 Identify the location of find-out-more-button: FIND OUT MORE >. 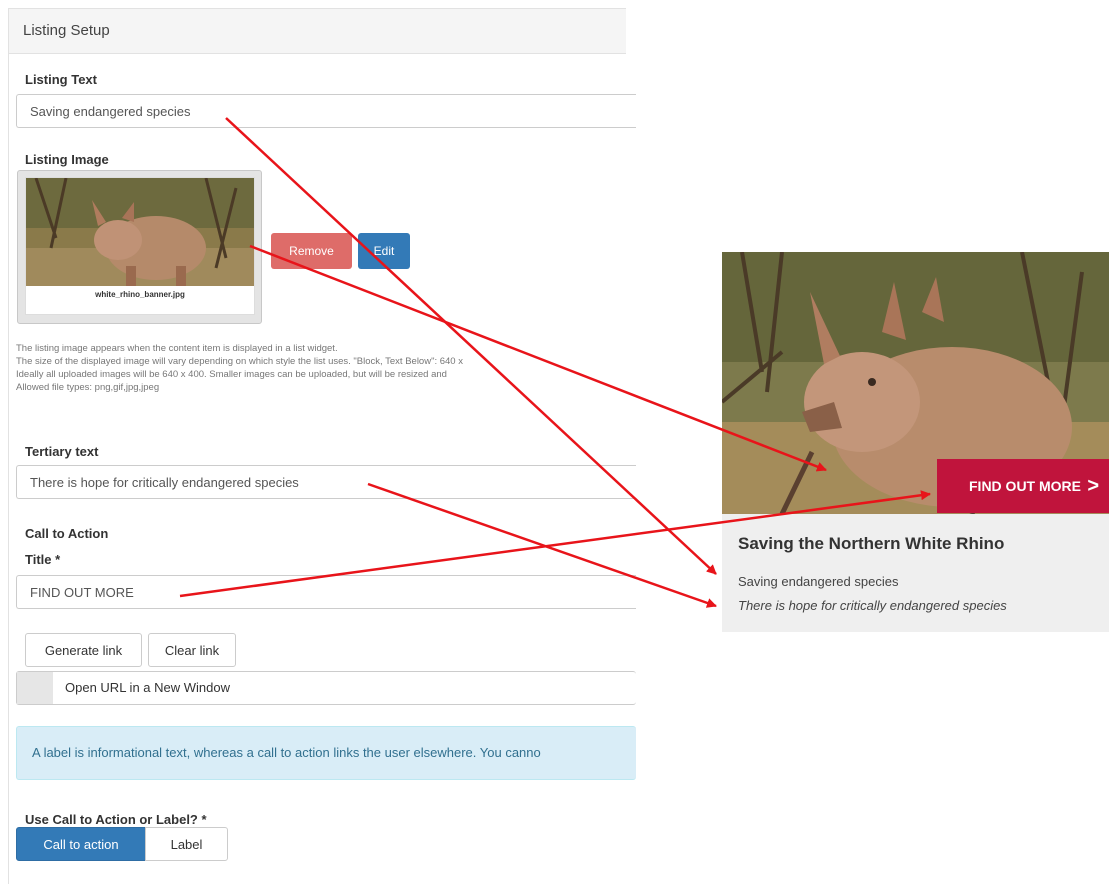
(1023, 486).